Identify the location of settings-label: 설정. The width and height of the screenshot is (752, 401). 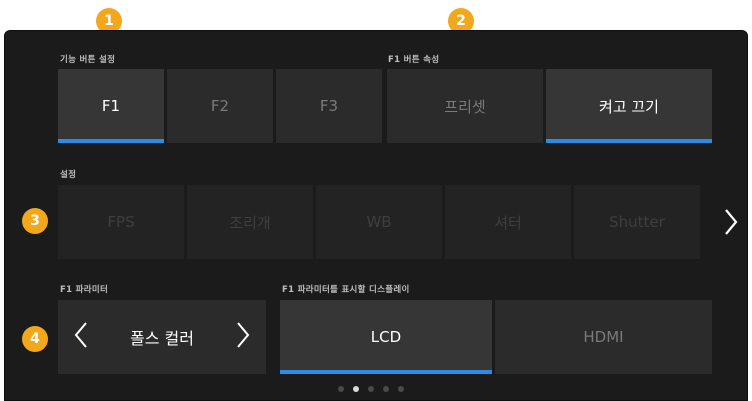
(68, 175).